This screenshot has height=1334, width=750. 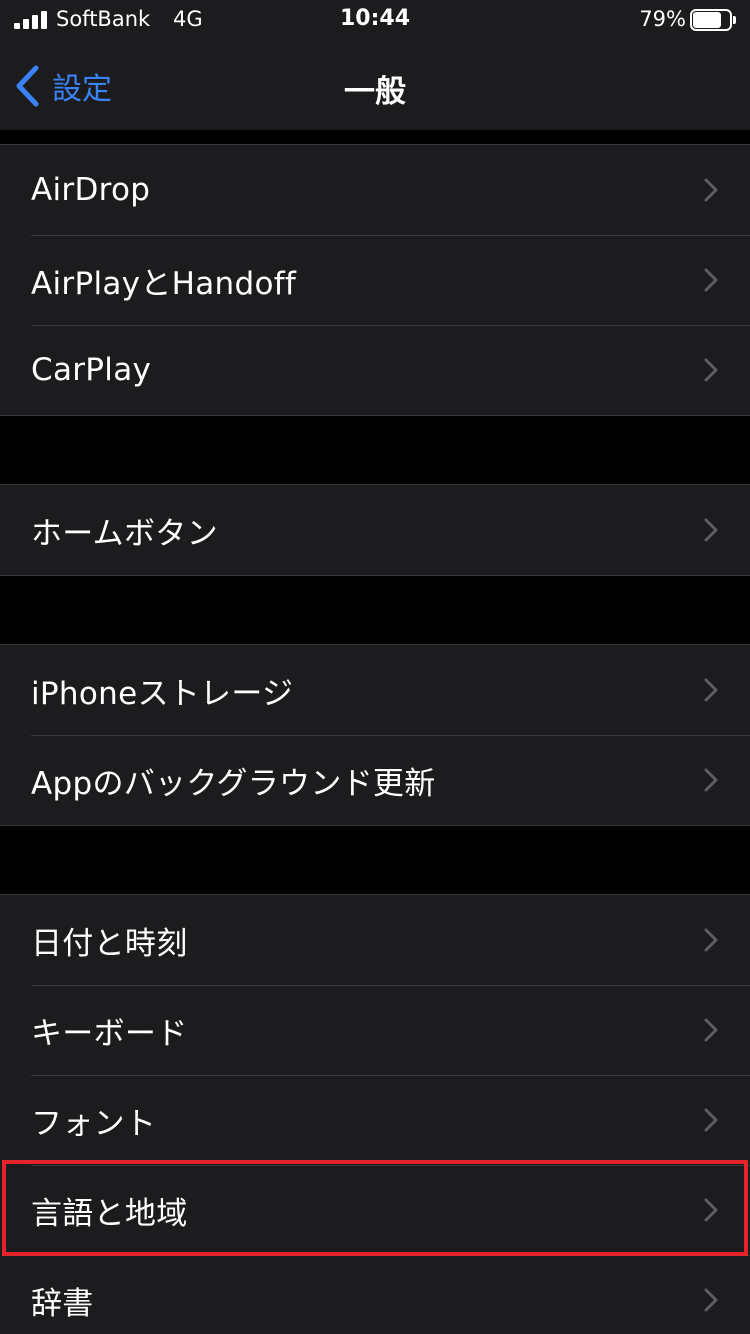 What do you see at coordinates (109, 1213) in the screenshot?
I see `list-item-label: 言語と地域` at bounding box center [109, 1213].